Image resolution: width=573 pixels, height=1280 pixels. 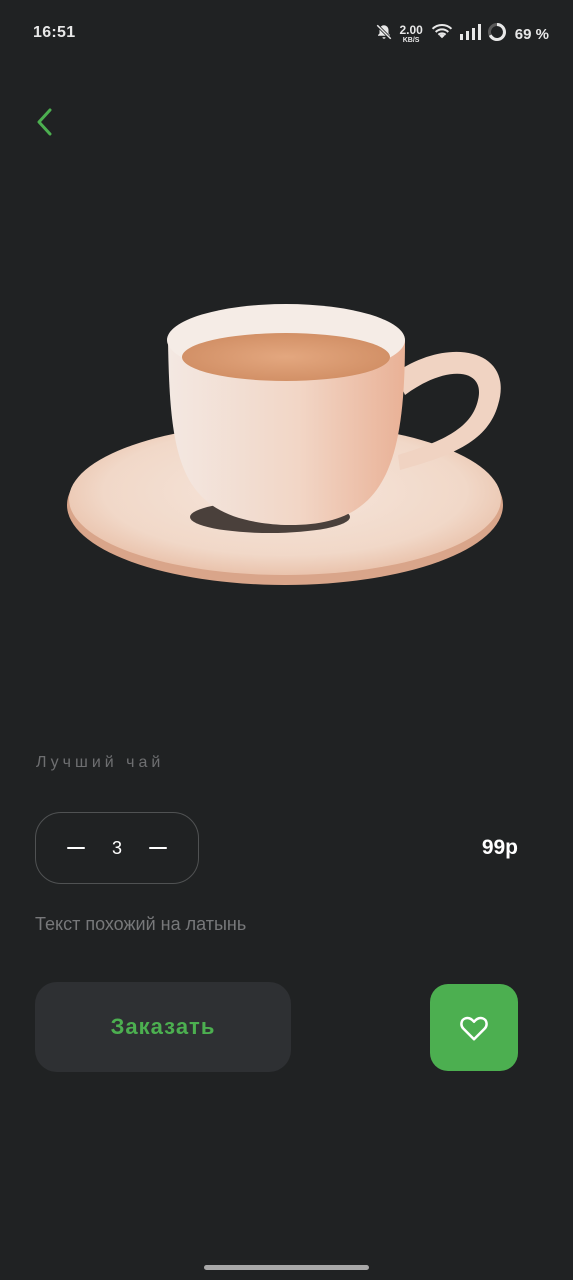 What do you see at coordinates (411, 40) in the screenshot?
I see `net-speed-unit: KB/S` at bounding box center [411, 40].